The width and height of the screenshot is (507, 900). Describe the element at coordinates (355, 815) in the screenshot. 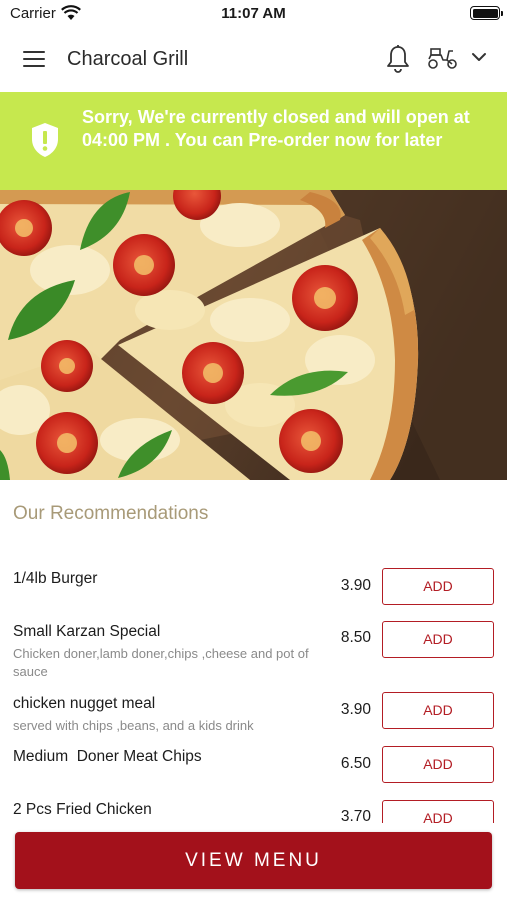

I see `item-price: 3.70` at that location.